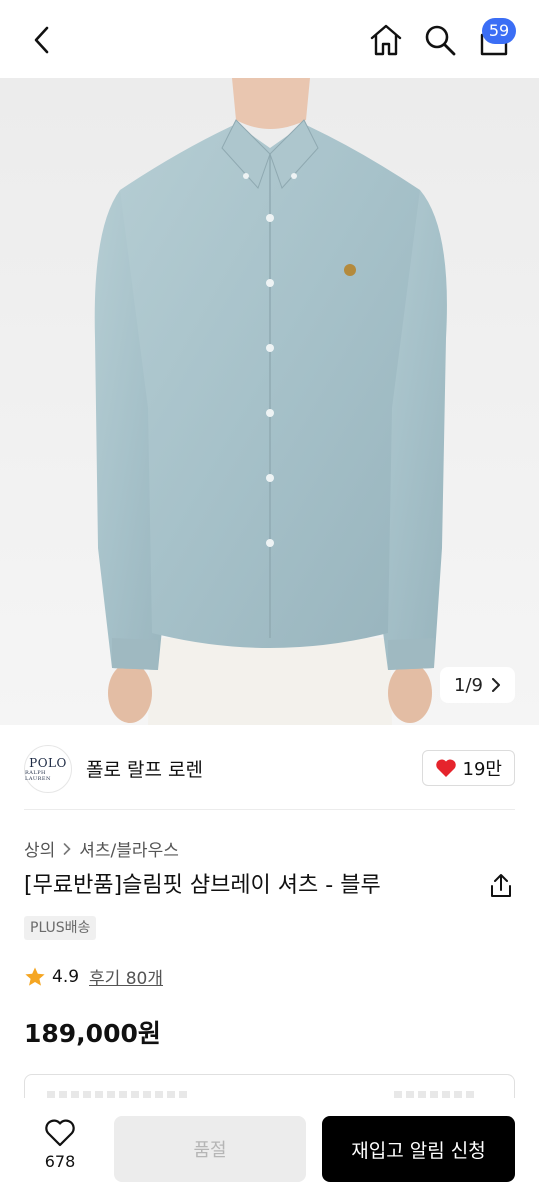 This screenshot has width=539, height=1200. I want to click on search-button, so click(440, 40).